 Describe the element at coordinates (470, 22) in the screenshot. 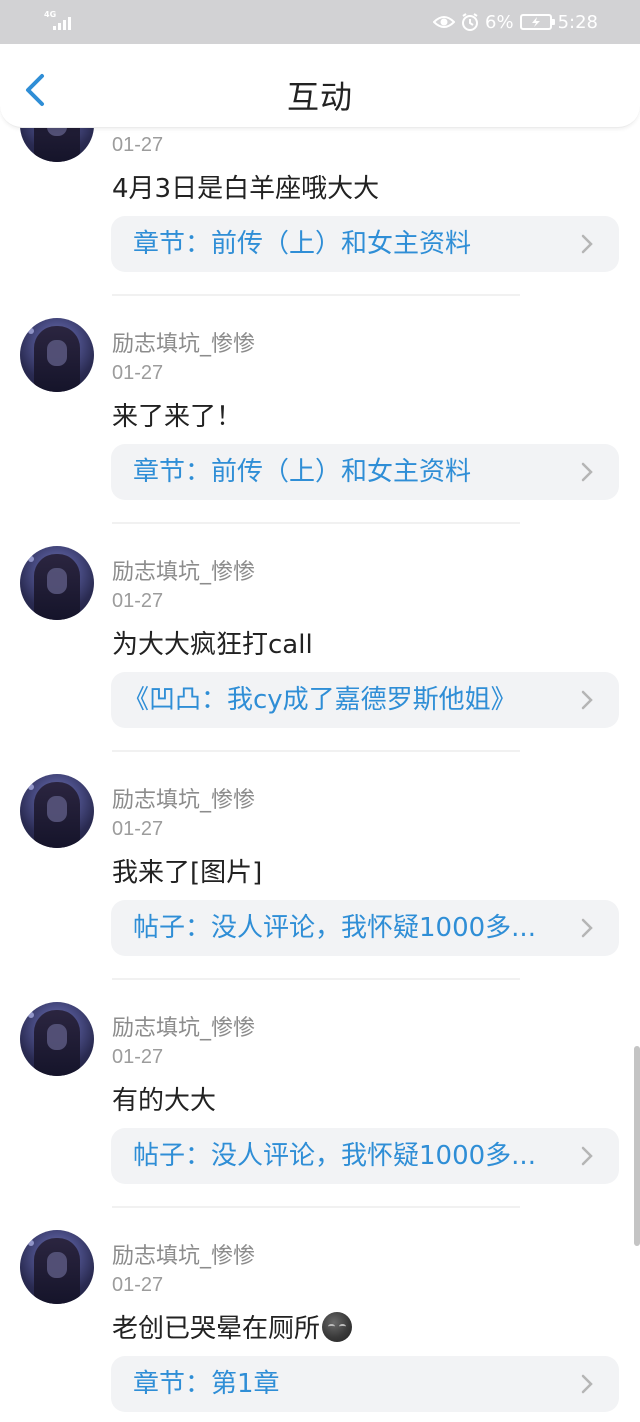

I see `alarm-icon` at that location.